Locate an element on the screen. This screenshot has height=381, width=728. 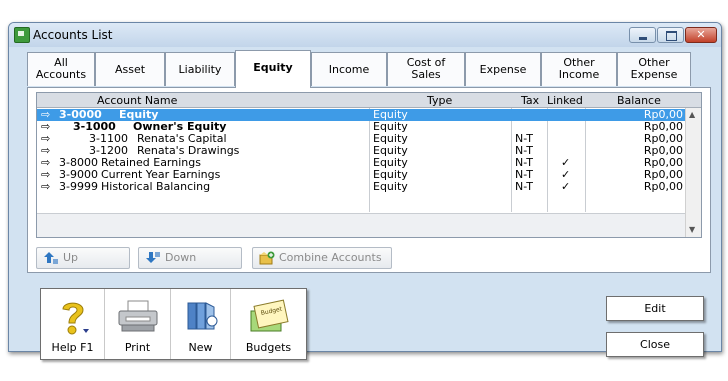
close-button: Close is located at coordinates (655, 344).